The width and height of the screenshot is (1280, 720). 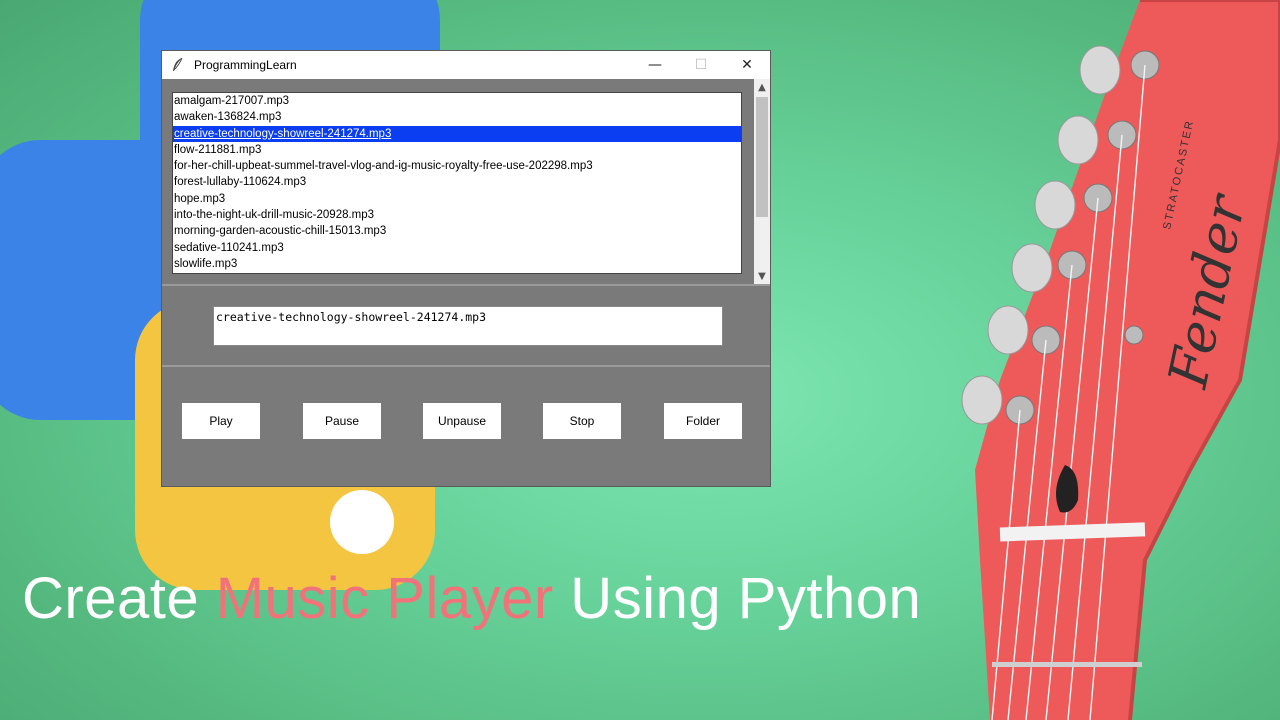 What do you see at coordinates (762, 157) in the screenshot?
I see `scroll-thumb` at bounding box center [762, 157].